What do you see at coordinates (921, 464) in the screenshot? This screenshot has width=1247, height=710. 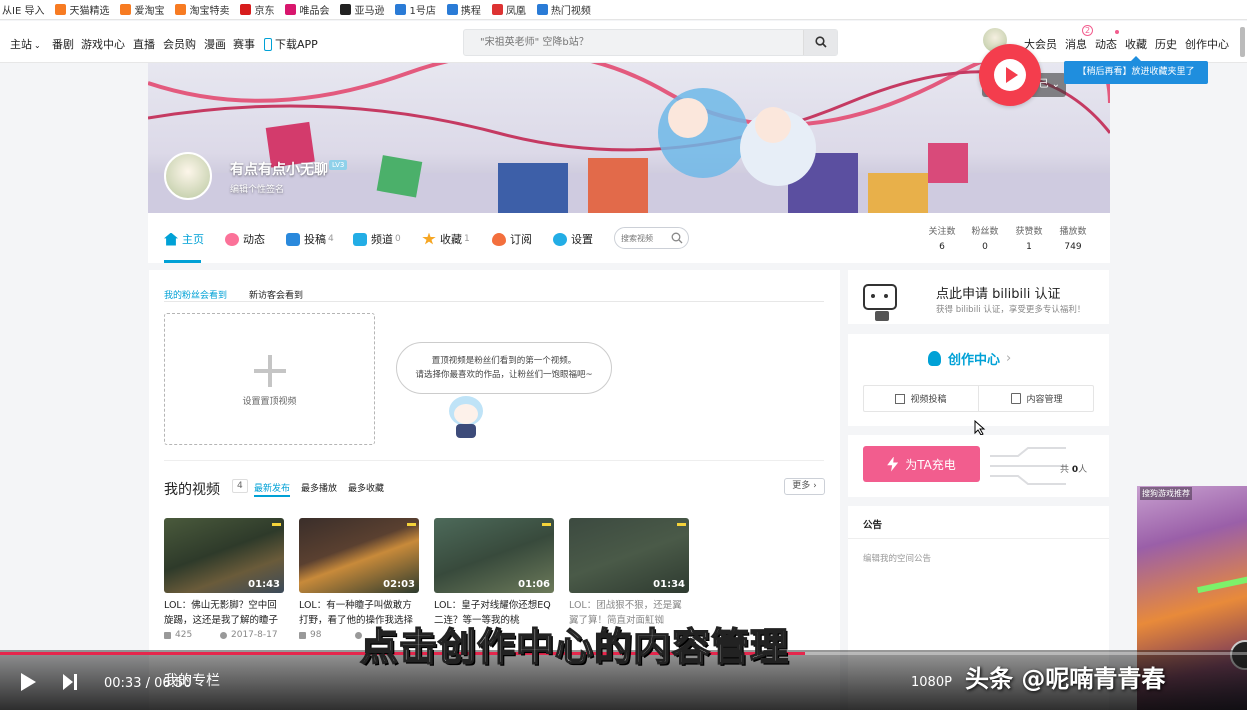 I see `charge-button: 为TA充电` at bounding box center [921, 464].